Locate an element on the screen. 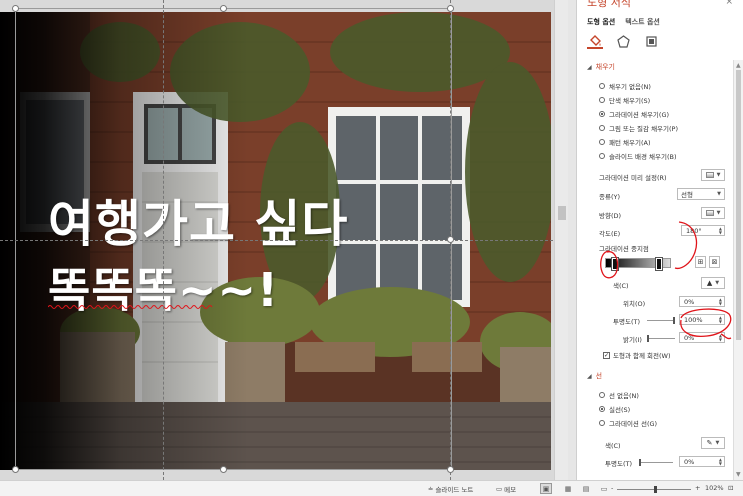  brightness-slider is located at coordinates (661, 338).